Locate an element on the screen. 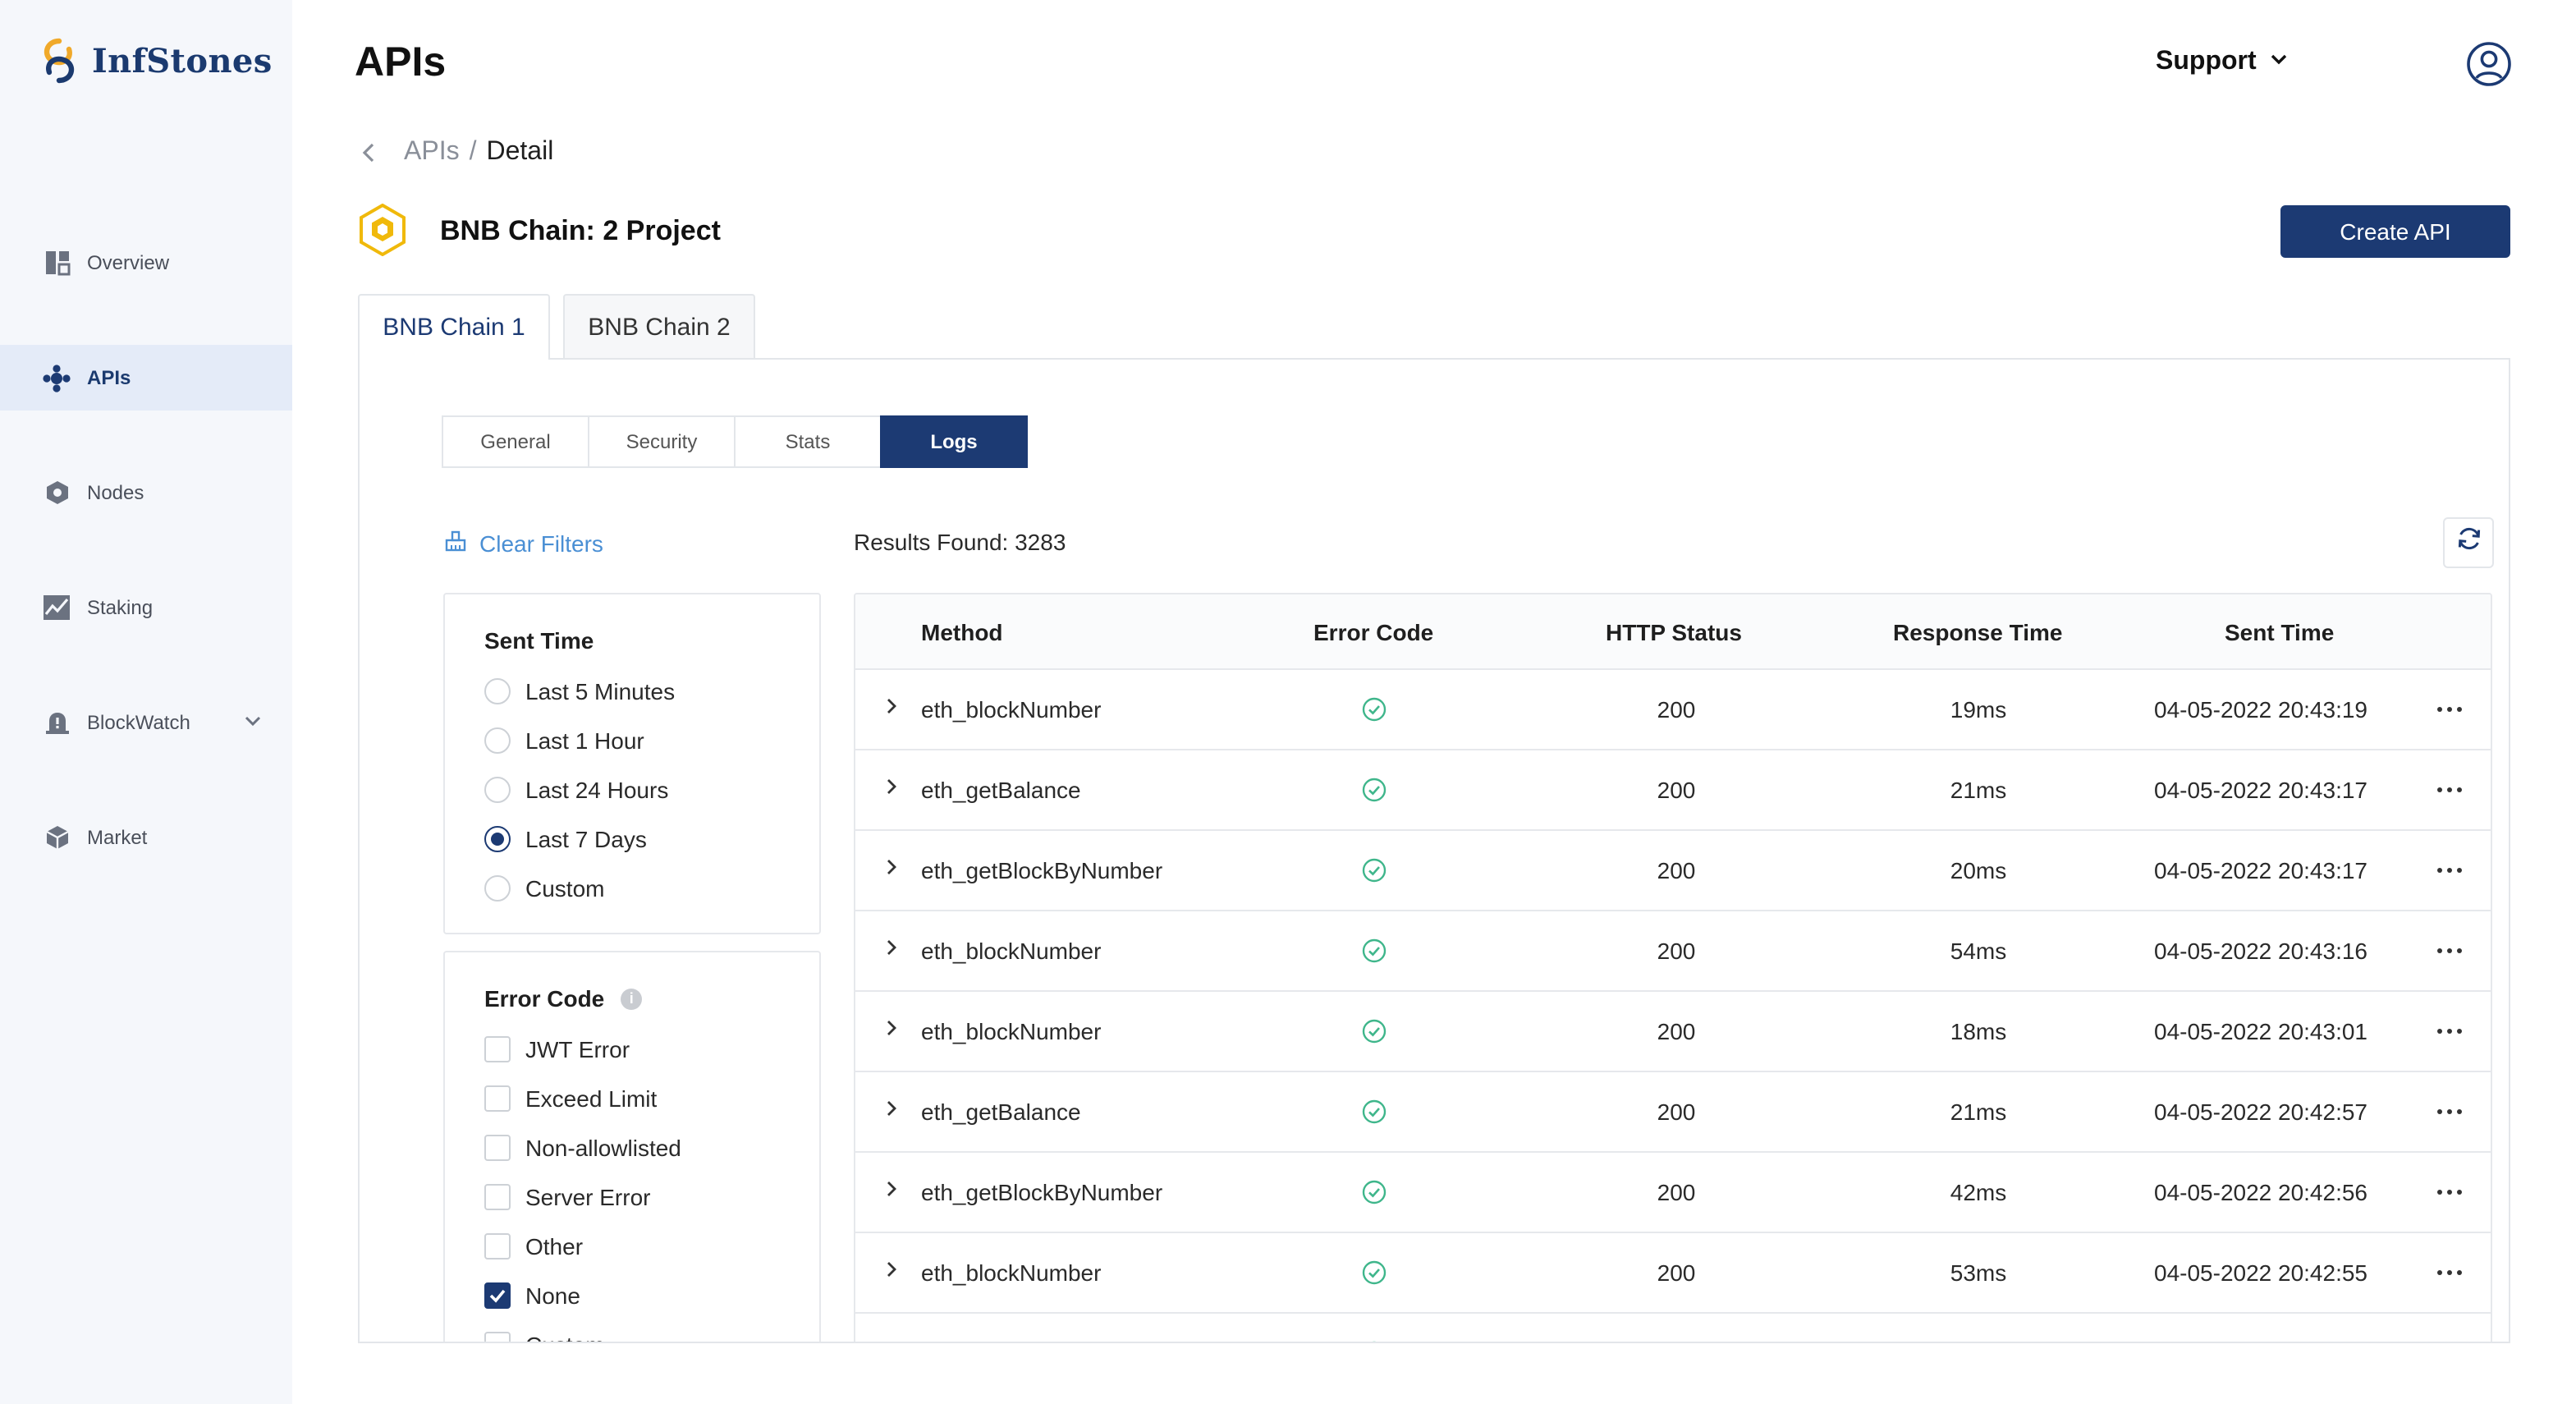  create-api-button: Create API is located at coordinates (2395, 231).